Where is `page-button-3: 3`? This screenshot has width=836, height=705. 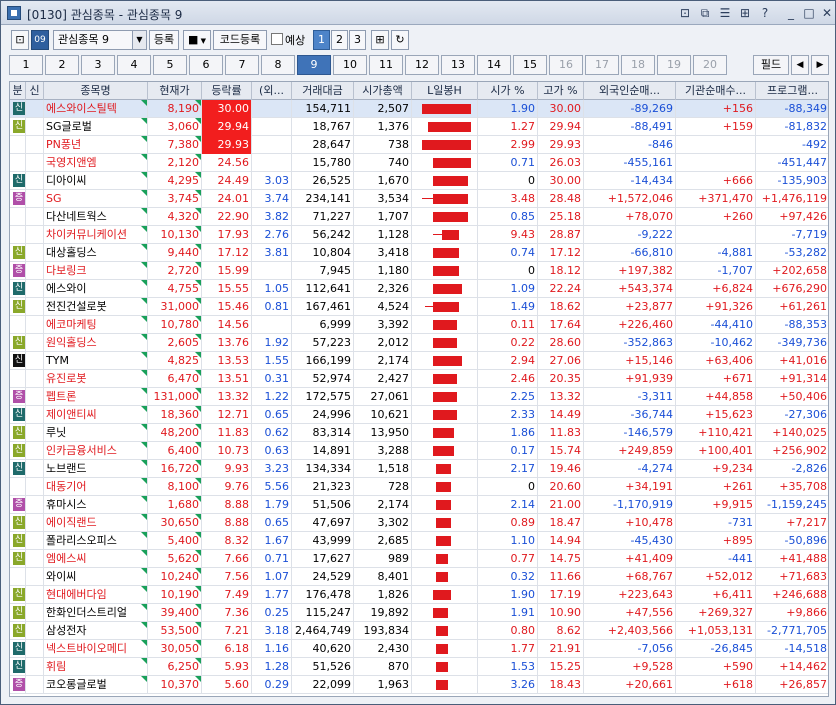 page-button-3: 3 is located at coordinates (357, 40).